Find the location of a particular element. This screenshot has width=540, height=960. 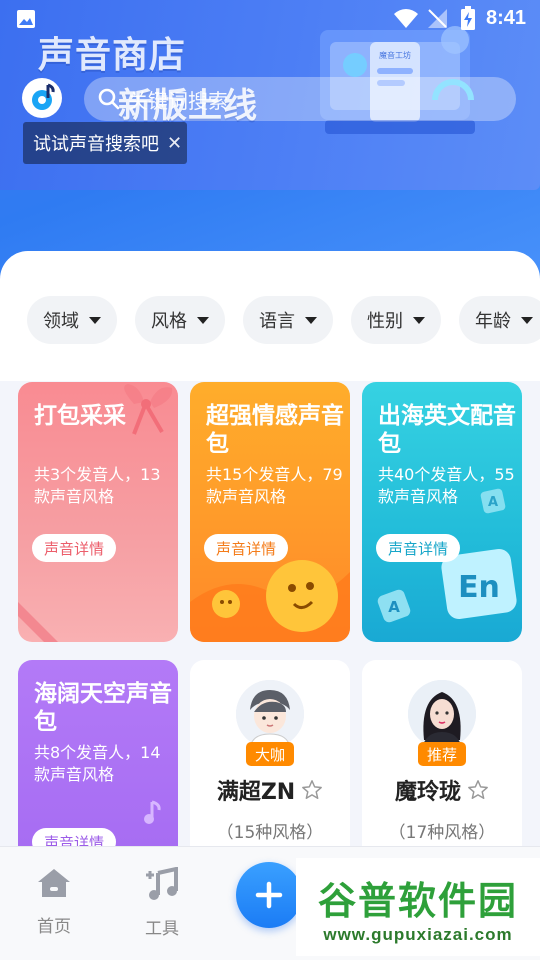

pack-description: 共3个发音人，13款声音风格 is located at coordinates (97, 485).